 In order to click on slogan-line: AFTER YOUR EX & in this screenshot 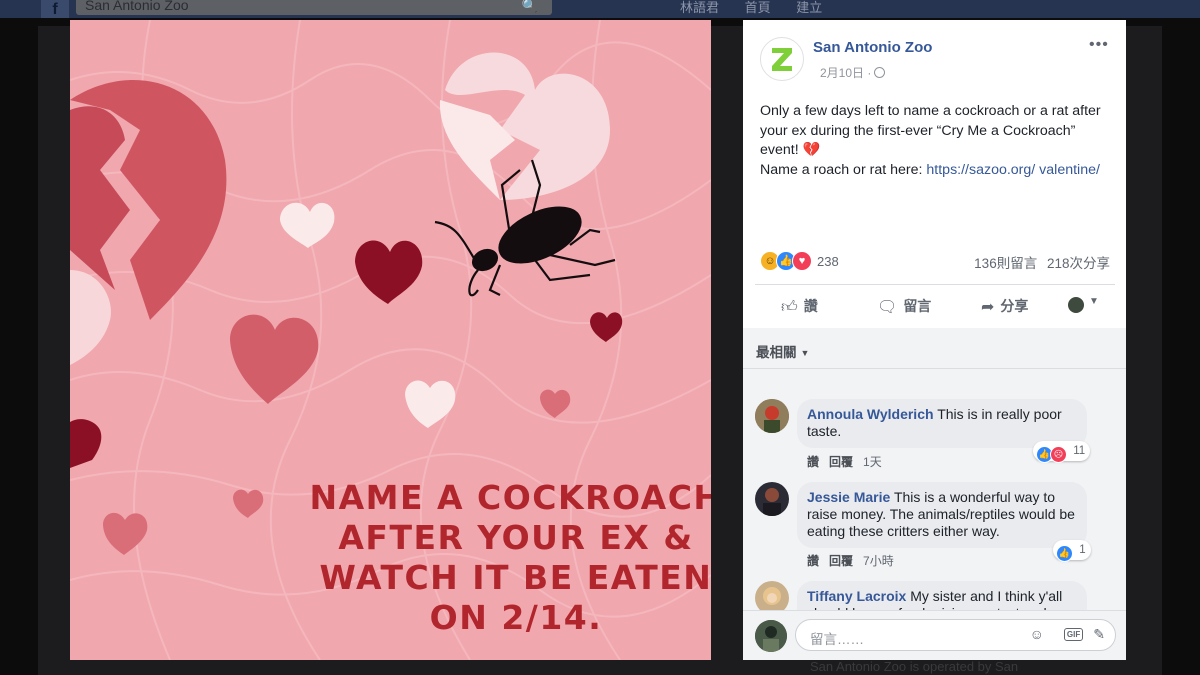, I will do `click(516, 537)`.